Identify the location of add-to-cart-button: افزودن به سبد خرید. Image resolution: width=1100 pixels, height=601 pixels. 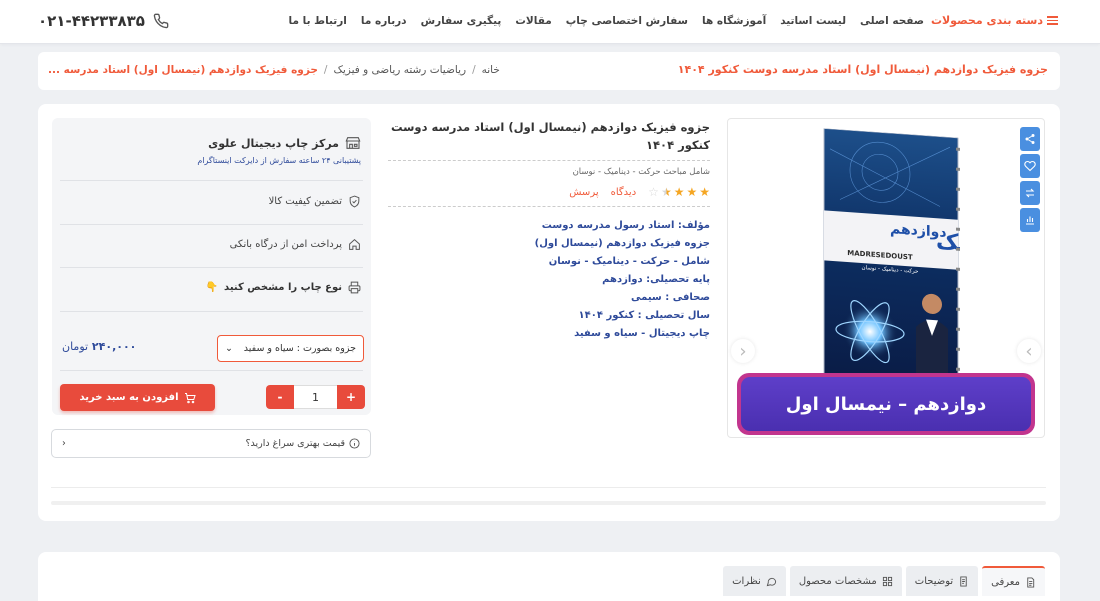
(137, 397).